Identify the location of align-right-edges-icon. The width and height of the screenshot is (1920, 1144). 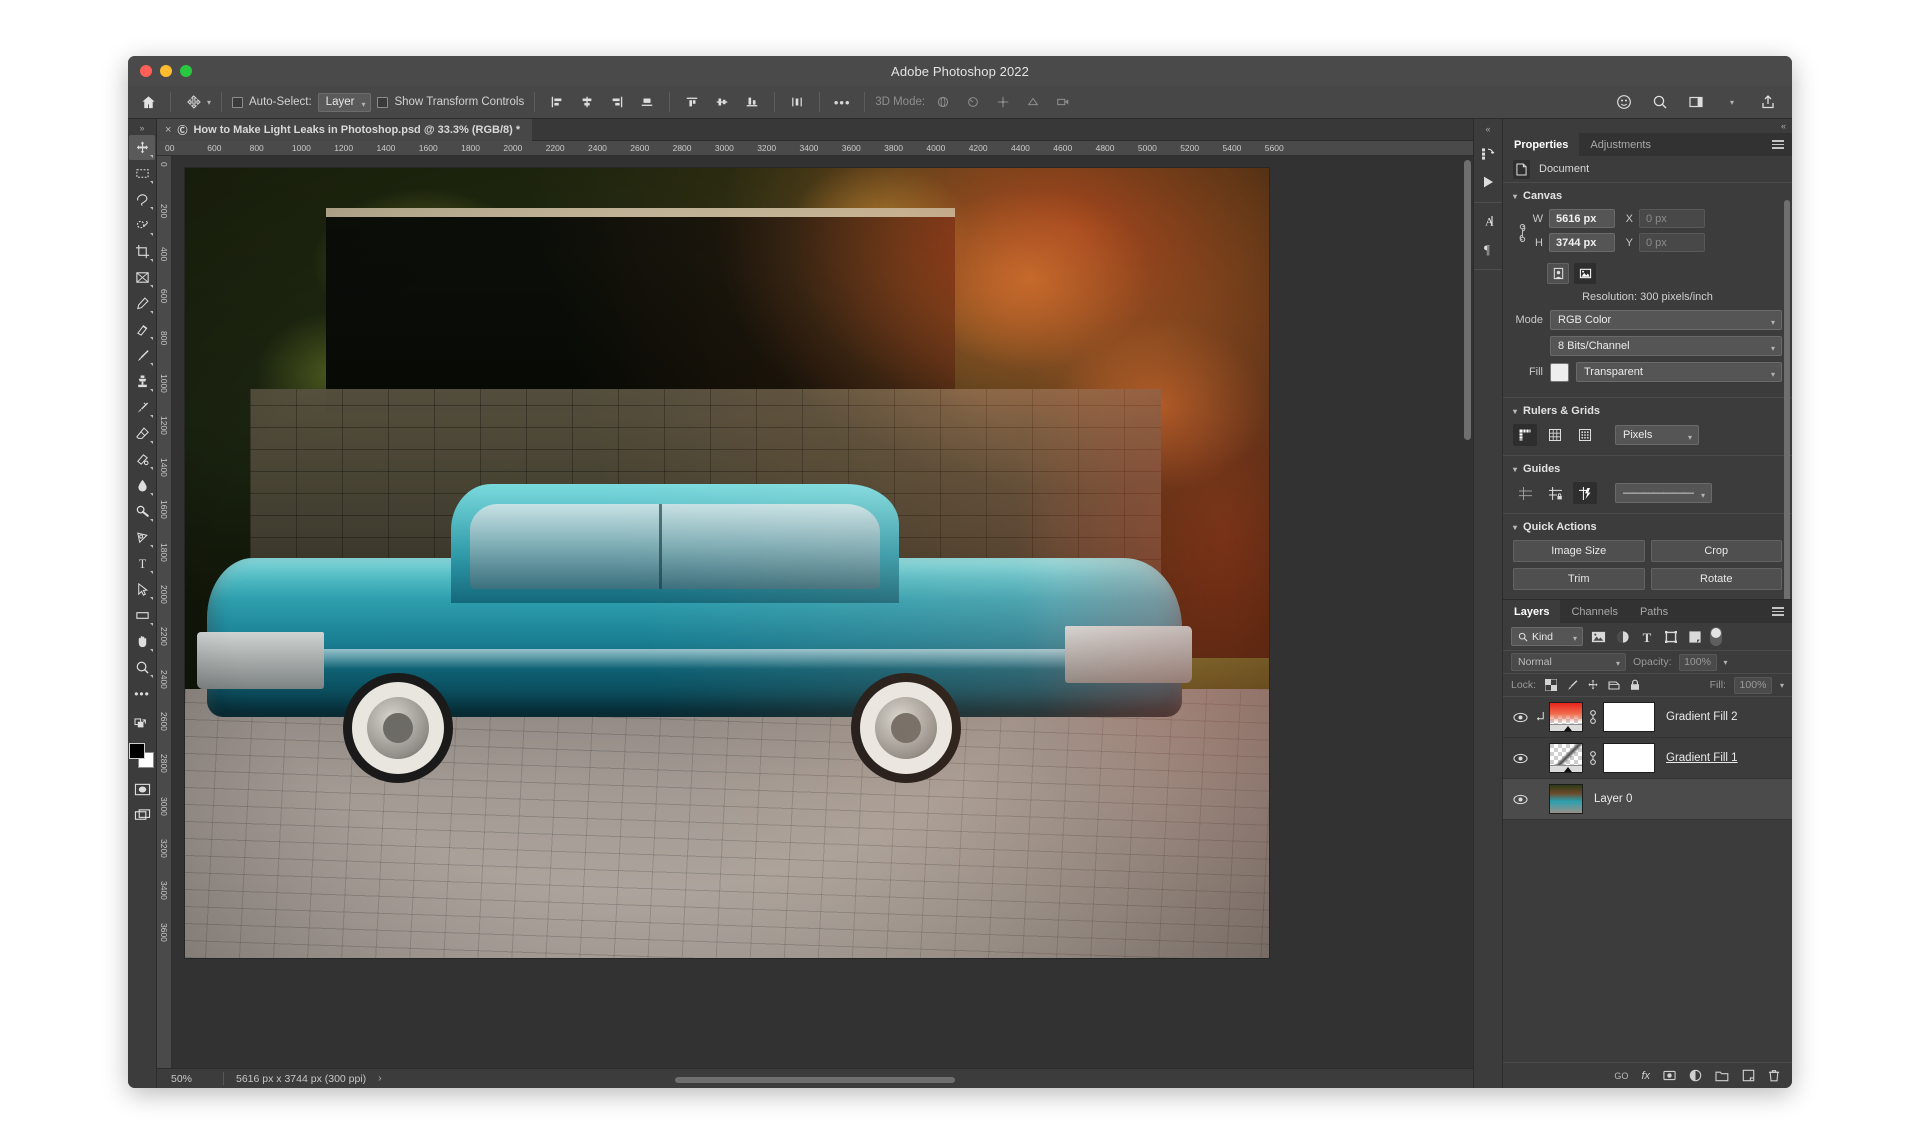
(617, 102).